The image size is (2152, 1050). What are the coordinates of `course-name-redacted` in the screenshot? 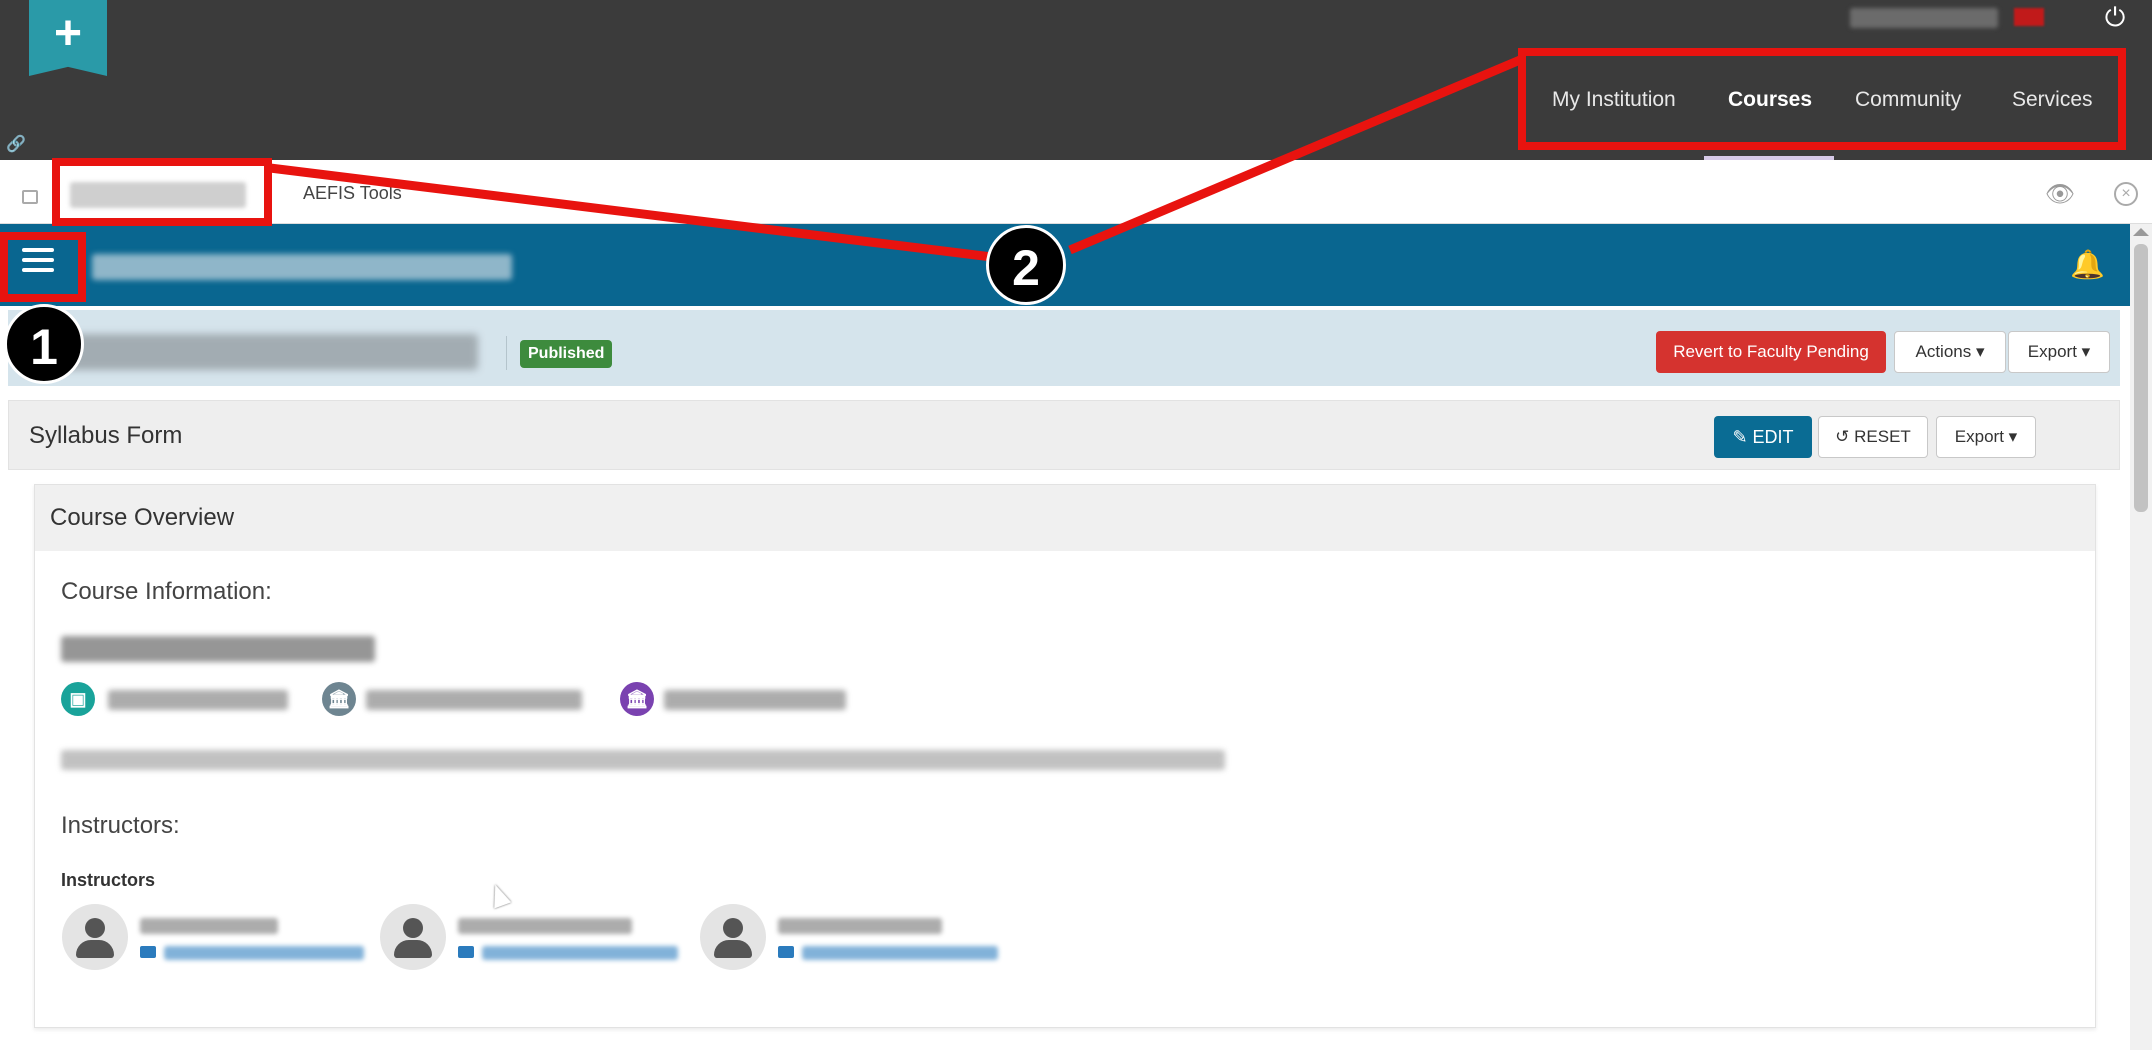 It's located at (218, 649).